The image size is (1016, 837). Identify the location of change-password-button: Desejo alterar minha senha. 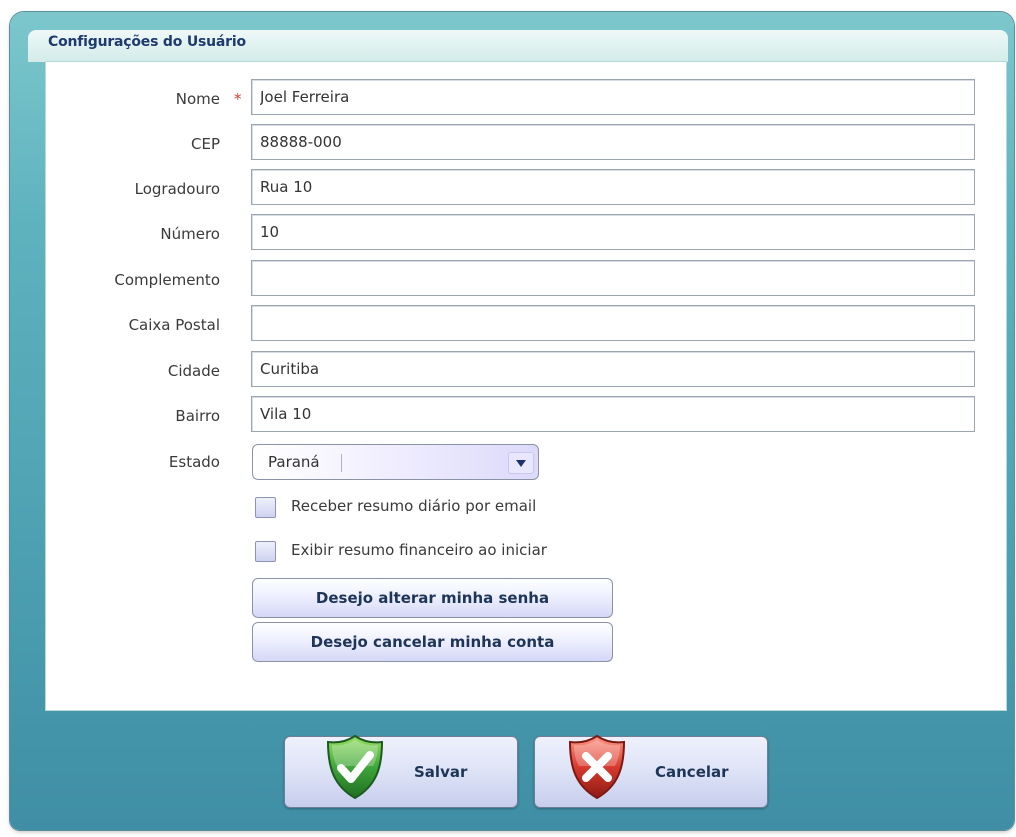
(432, 598).